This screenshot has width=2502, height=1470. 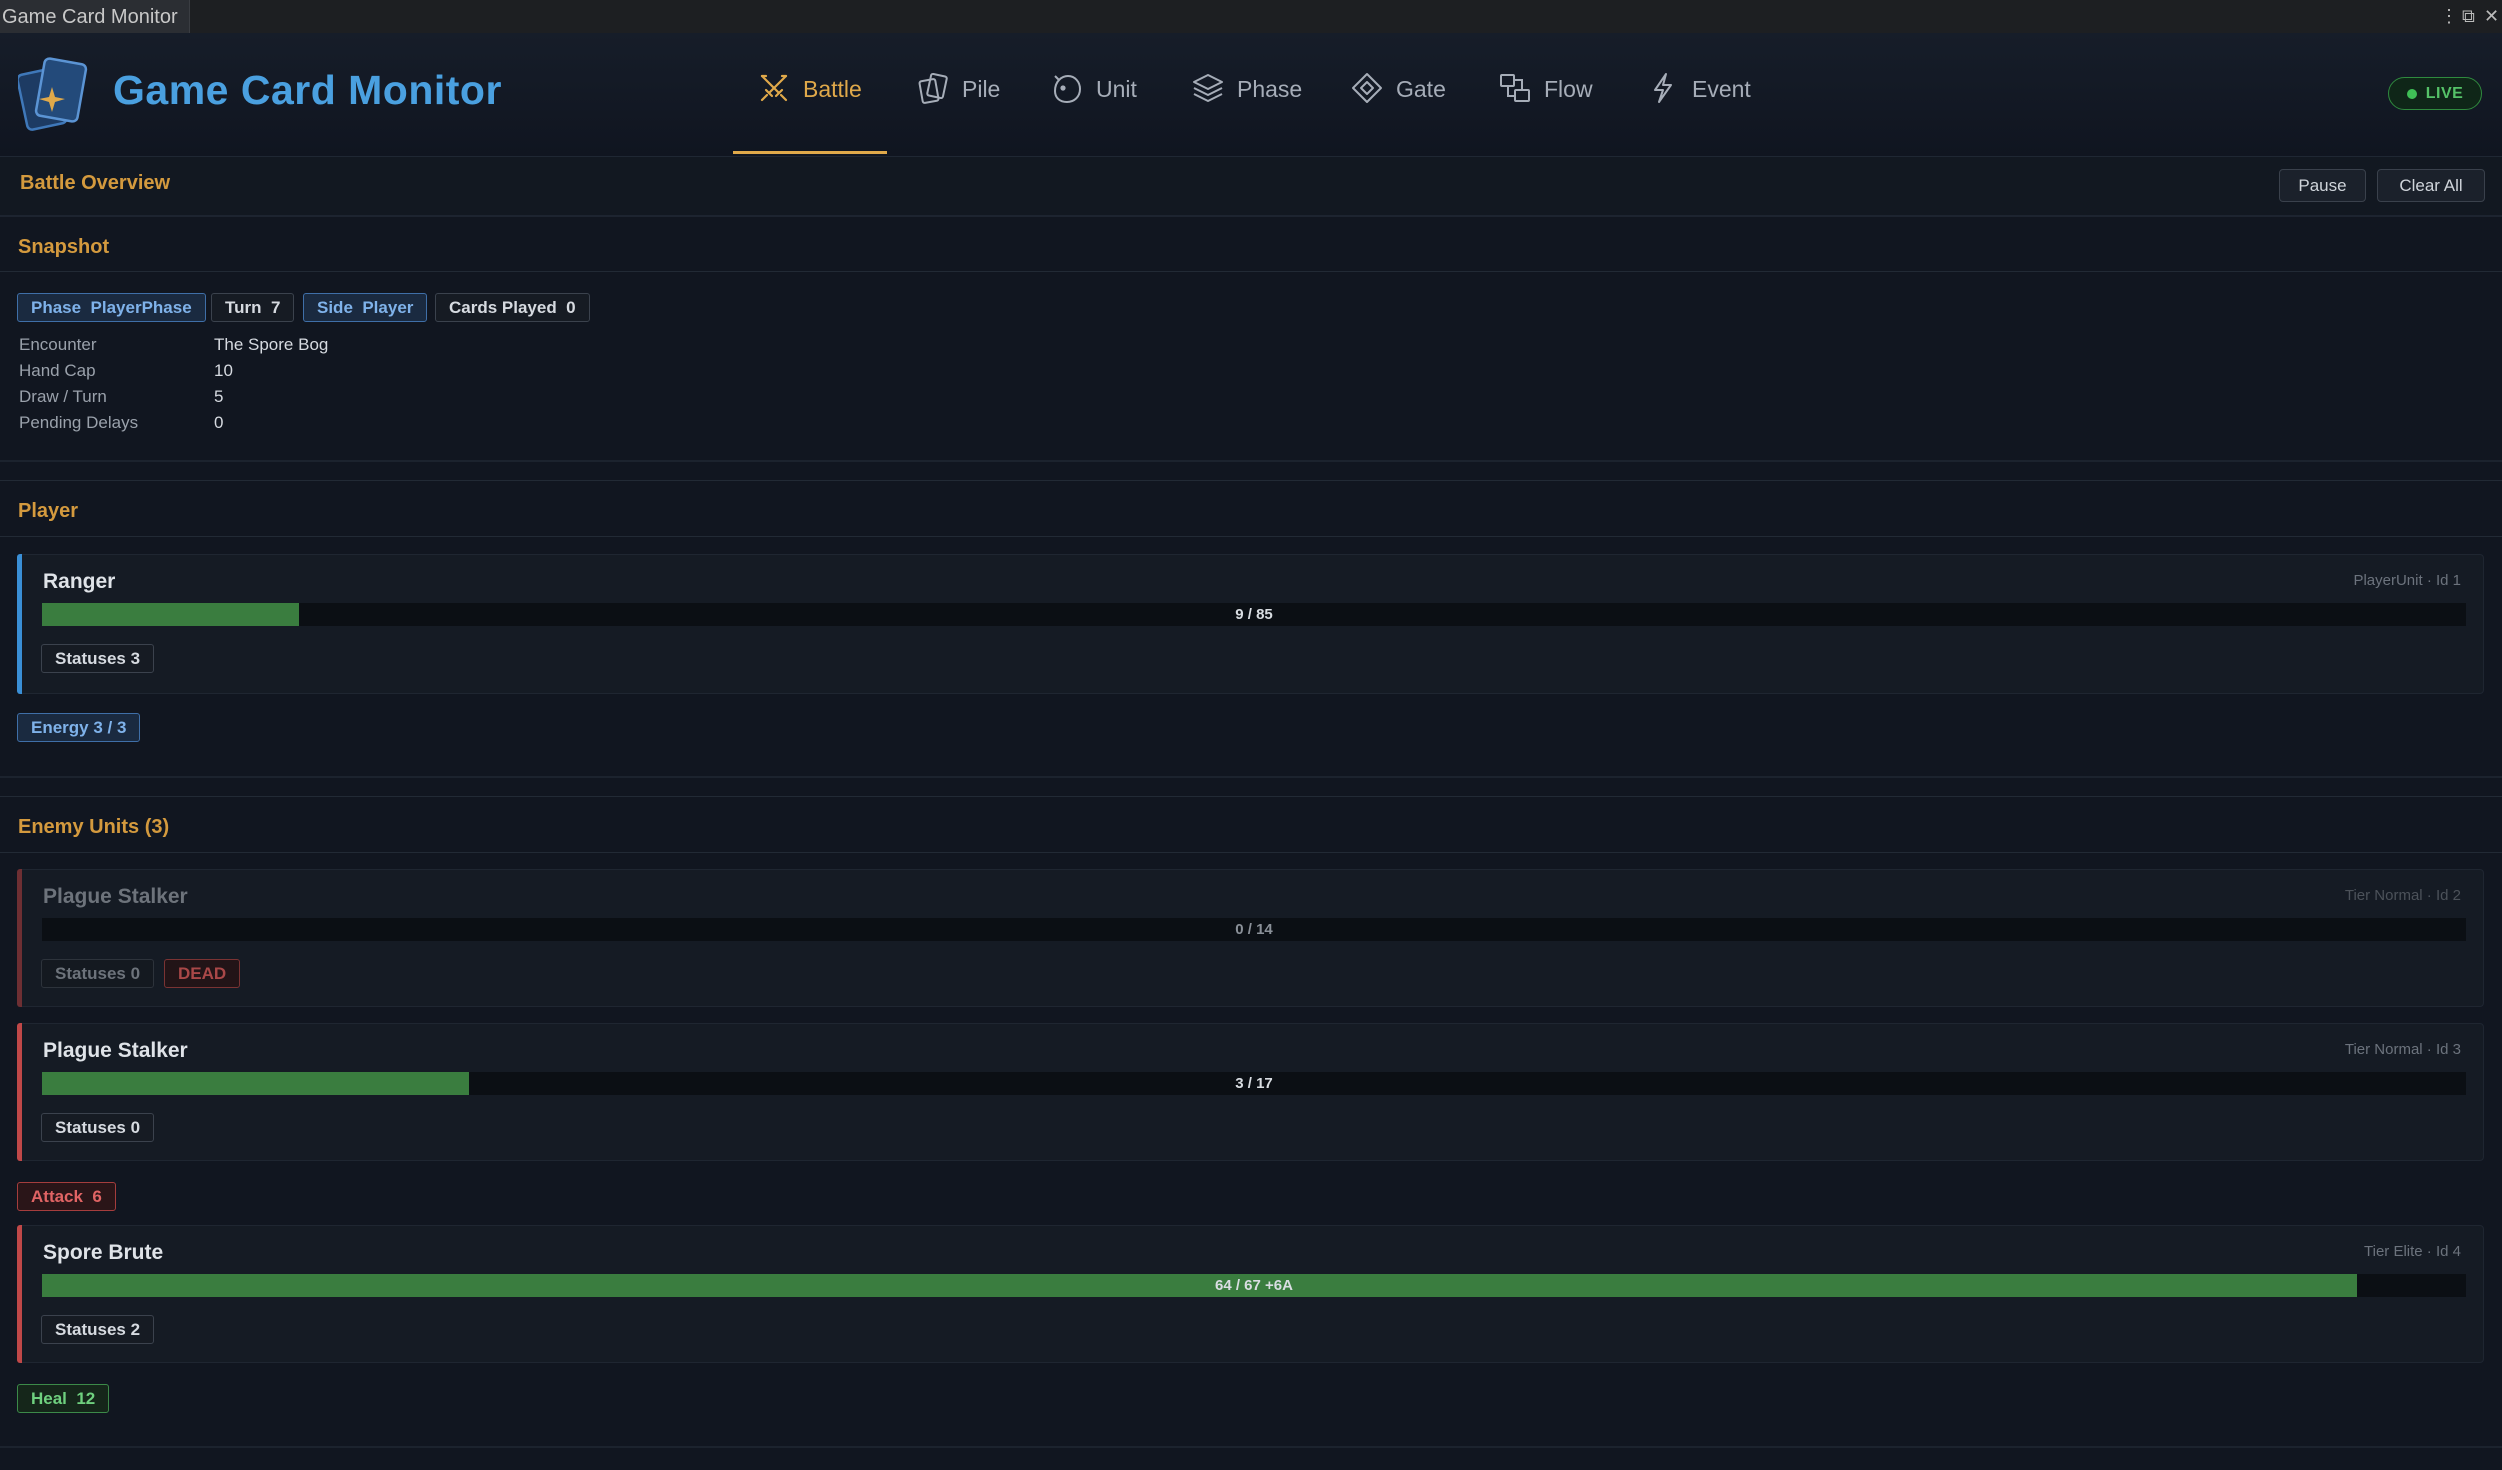 I want to click on encounter-value: The Spore Bog, so click(x=271, y=344).